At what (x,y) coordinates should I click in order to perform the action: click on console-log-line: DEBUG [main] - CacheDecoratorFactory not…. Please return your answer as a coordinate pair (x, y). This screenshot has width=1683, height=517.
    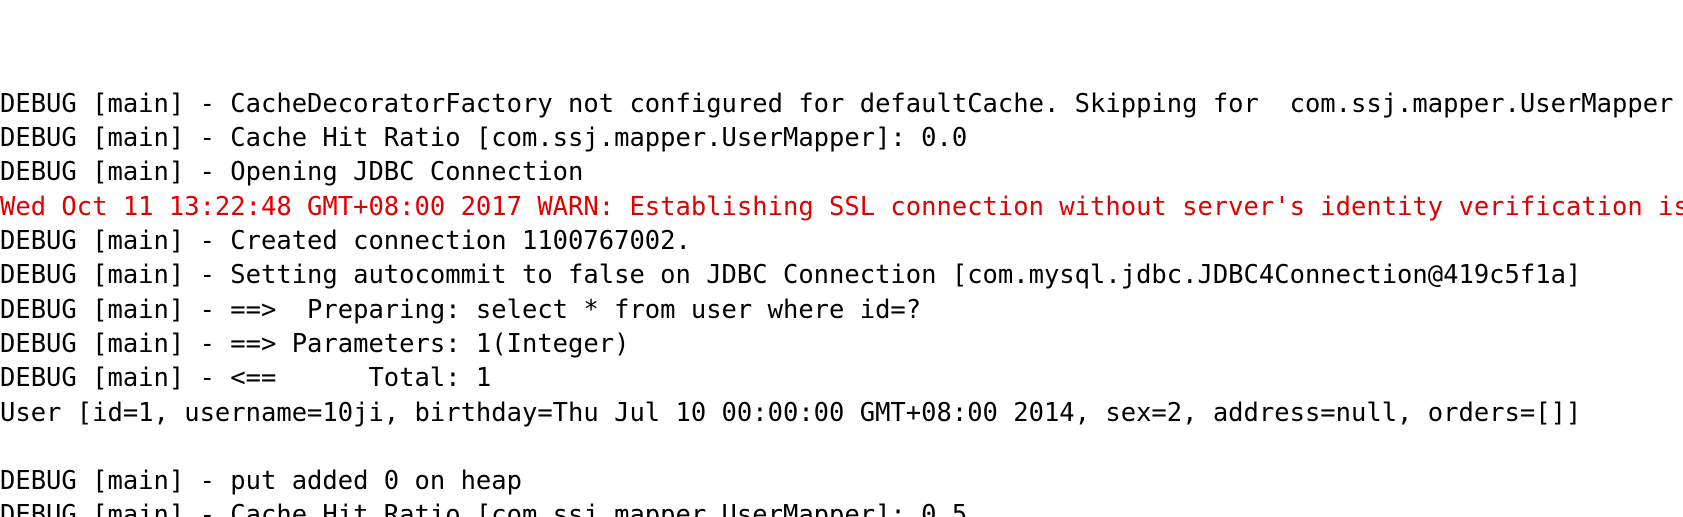
    Looking at the image, I should click on (837, 103).